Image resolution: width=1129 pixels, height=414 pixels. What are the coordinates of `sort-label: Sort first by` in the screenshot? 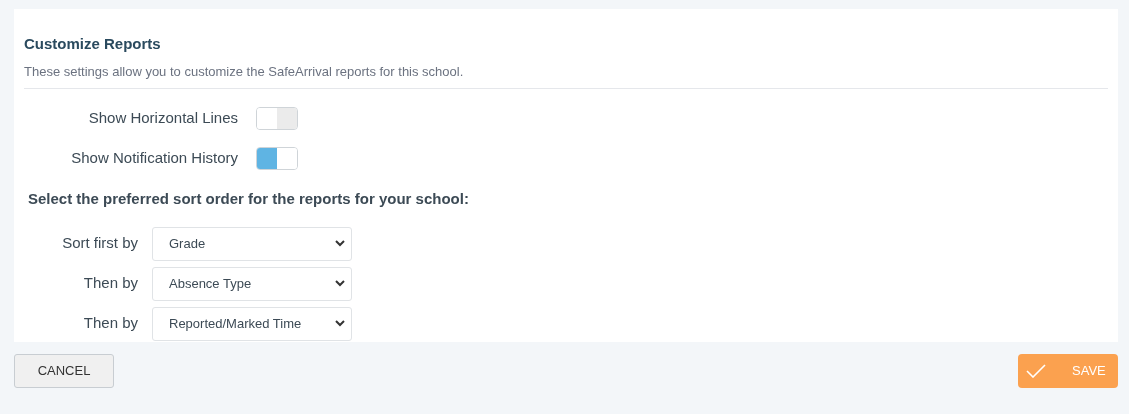 It's located at (99, 243).